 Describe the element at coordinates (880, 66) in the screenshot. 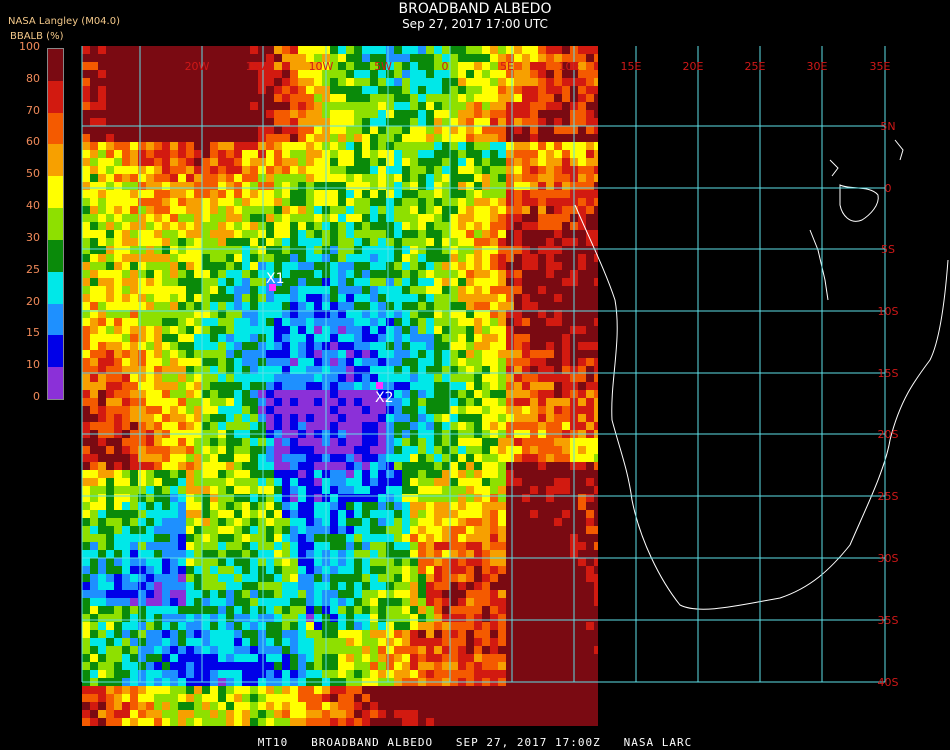

I see `lon-label: 35E` at that location.